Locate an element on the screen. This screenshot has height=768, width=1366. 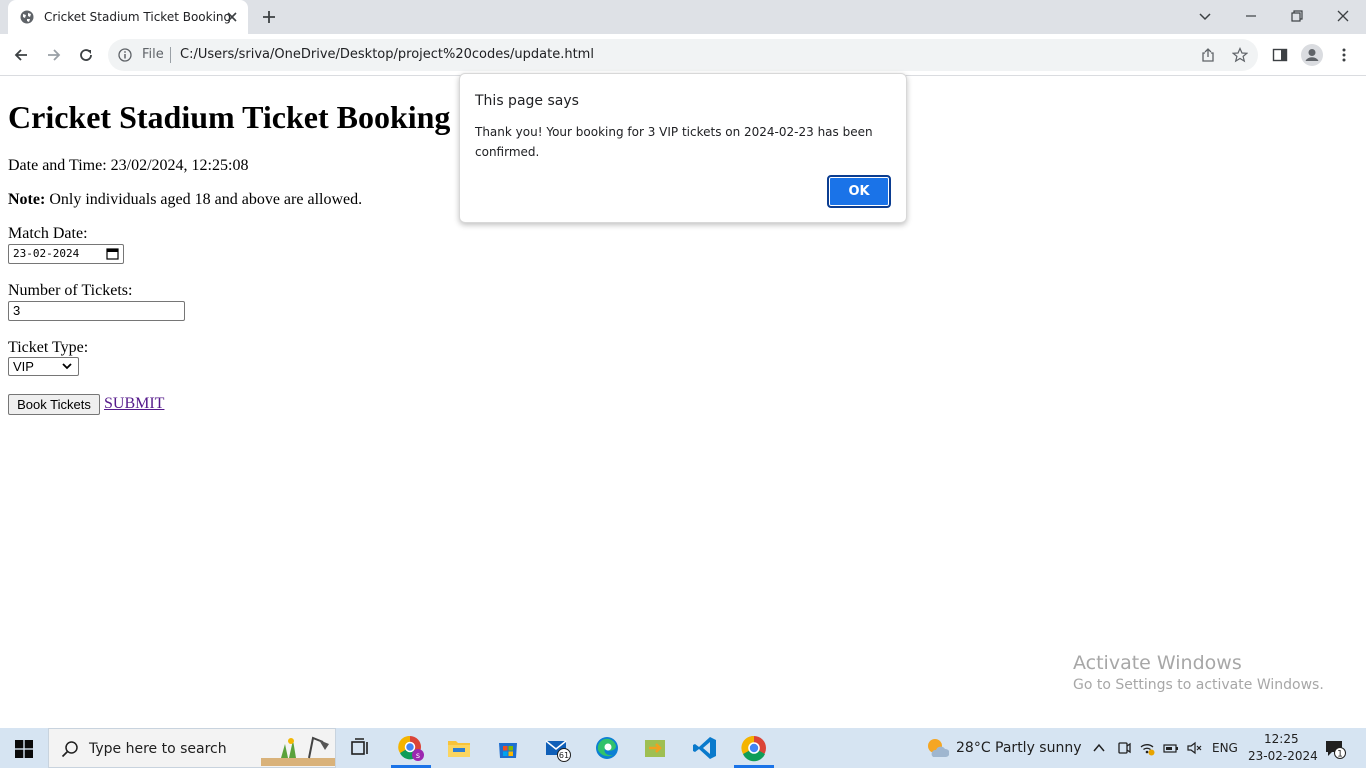
notification-center-icon: 1 is located at coordinates (1335, 749).